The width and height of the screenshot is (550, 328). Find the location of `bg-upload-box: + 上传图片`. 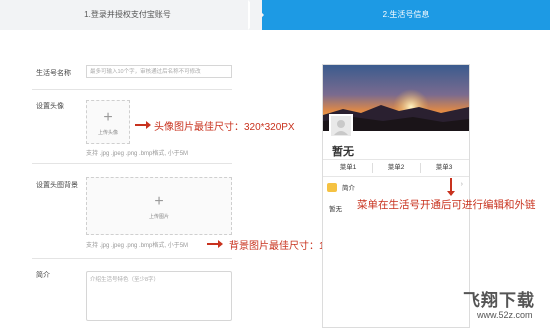

bg-upload-box: + 上传图片 is located at coordinates (159, 206).